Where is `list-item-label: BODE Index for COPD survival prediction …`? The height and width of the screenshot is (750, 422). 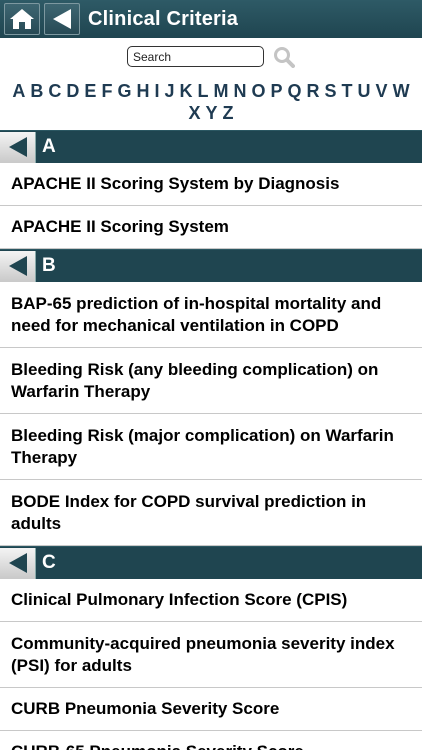 list-item-label: BODE Index for COPD survival prediction … is located at coordinates (189, 512).